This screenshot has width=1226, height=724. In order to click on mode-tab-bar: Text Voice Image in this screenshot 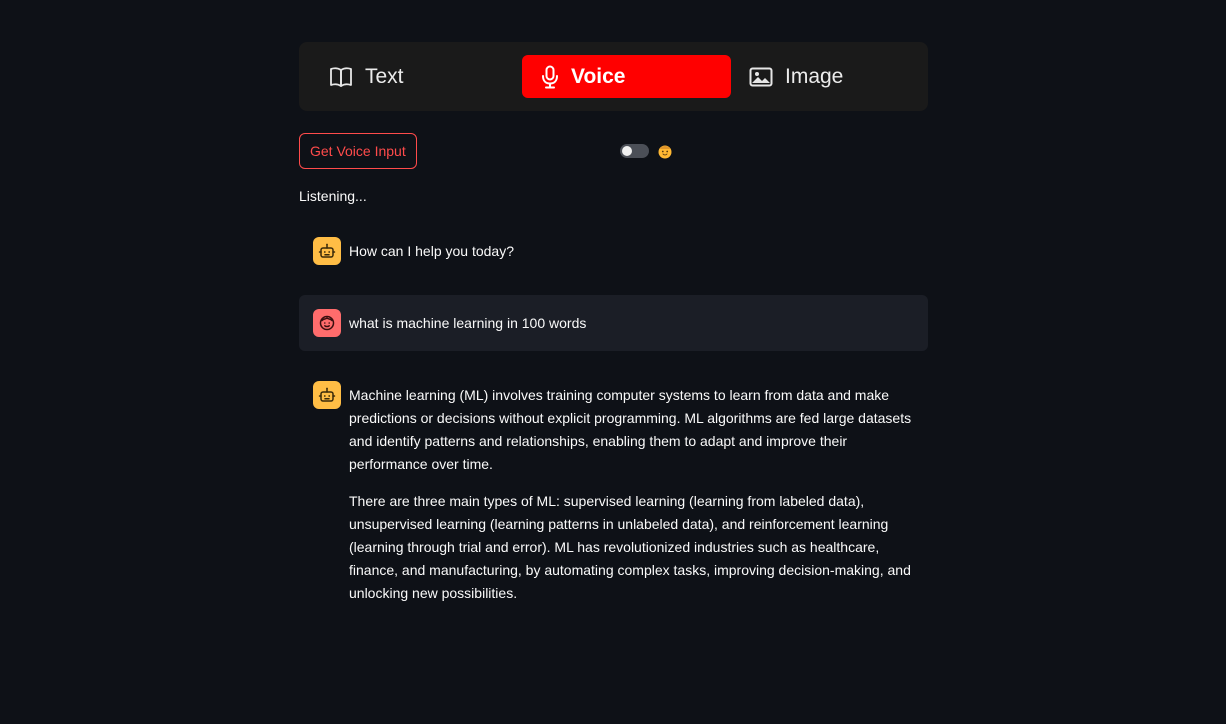, I will do `click(613, 76)`.